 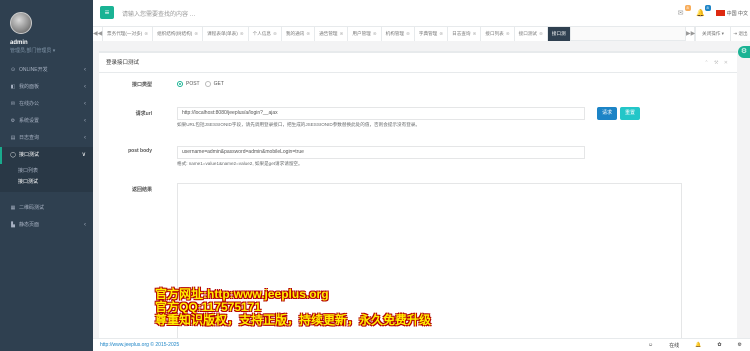 What do you see at coordinates (207, 84) in the screenshot?
I see `get-radio` at bounding box center [207, 84].